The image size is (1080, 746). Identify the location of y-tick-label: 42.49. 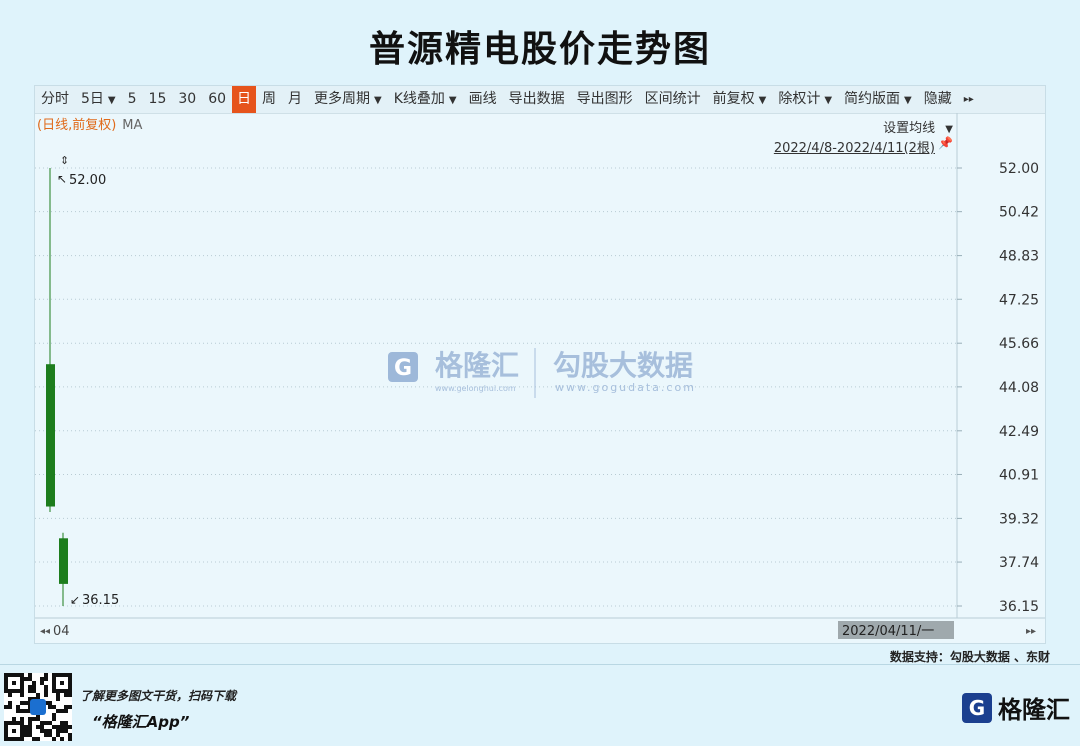
(1019, 432).